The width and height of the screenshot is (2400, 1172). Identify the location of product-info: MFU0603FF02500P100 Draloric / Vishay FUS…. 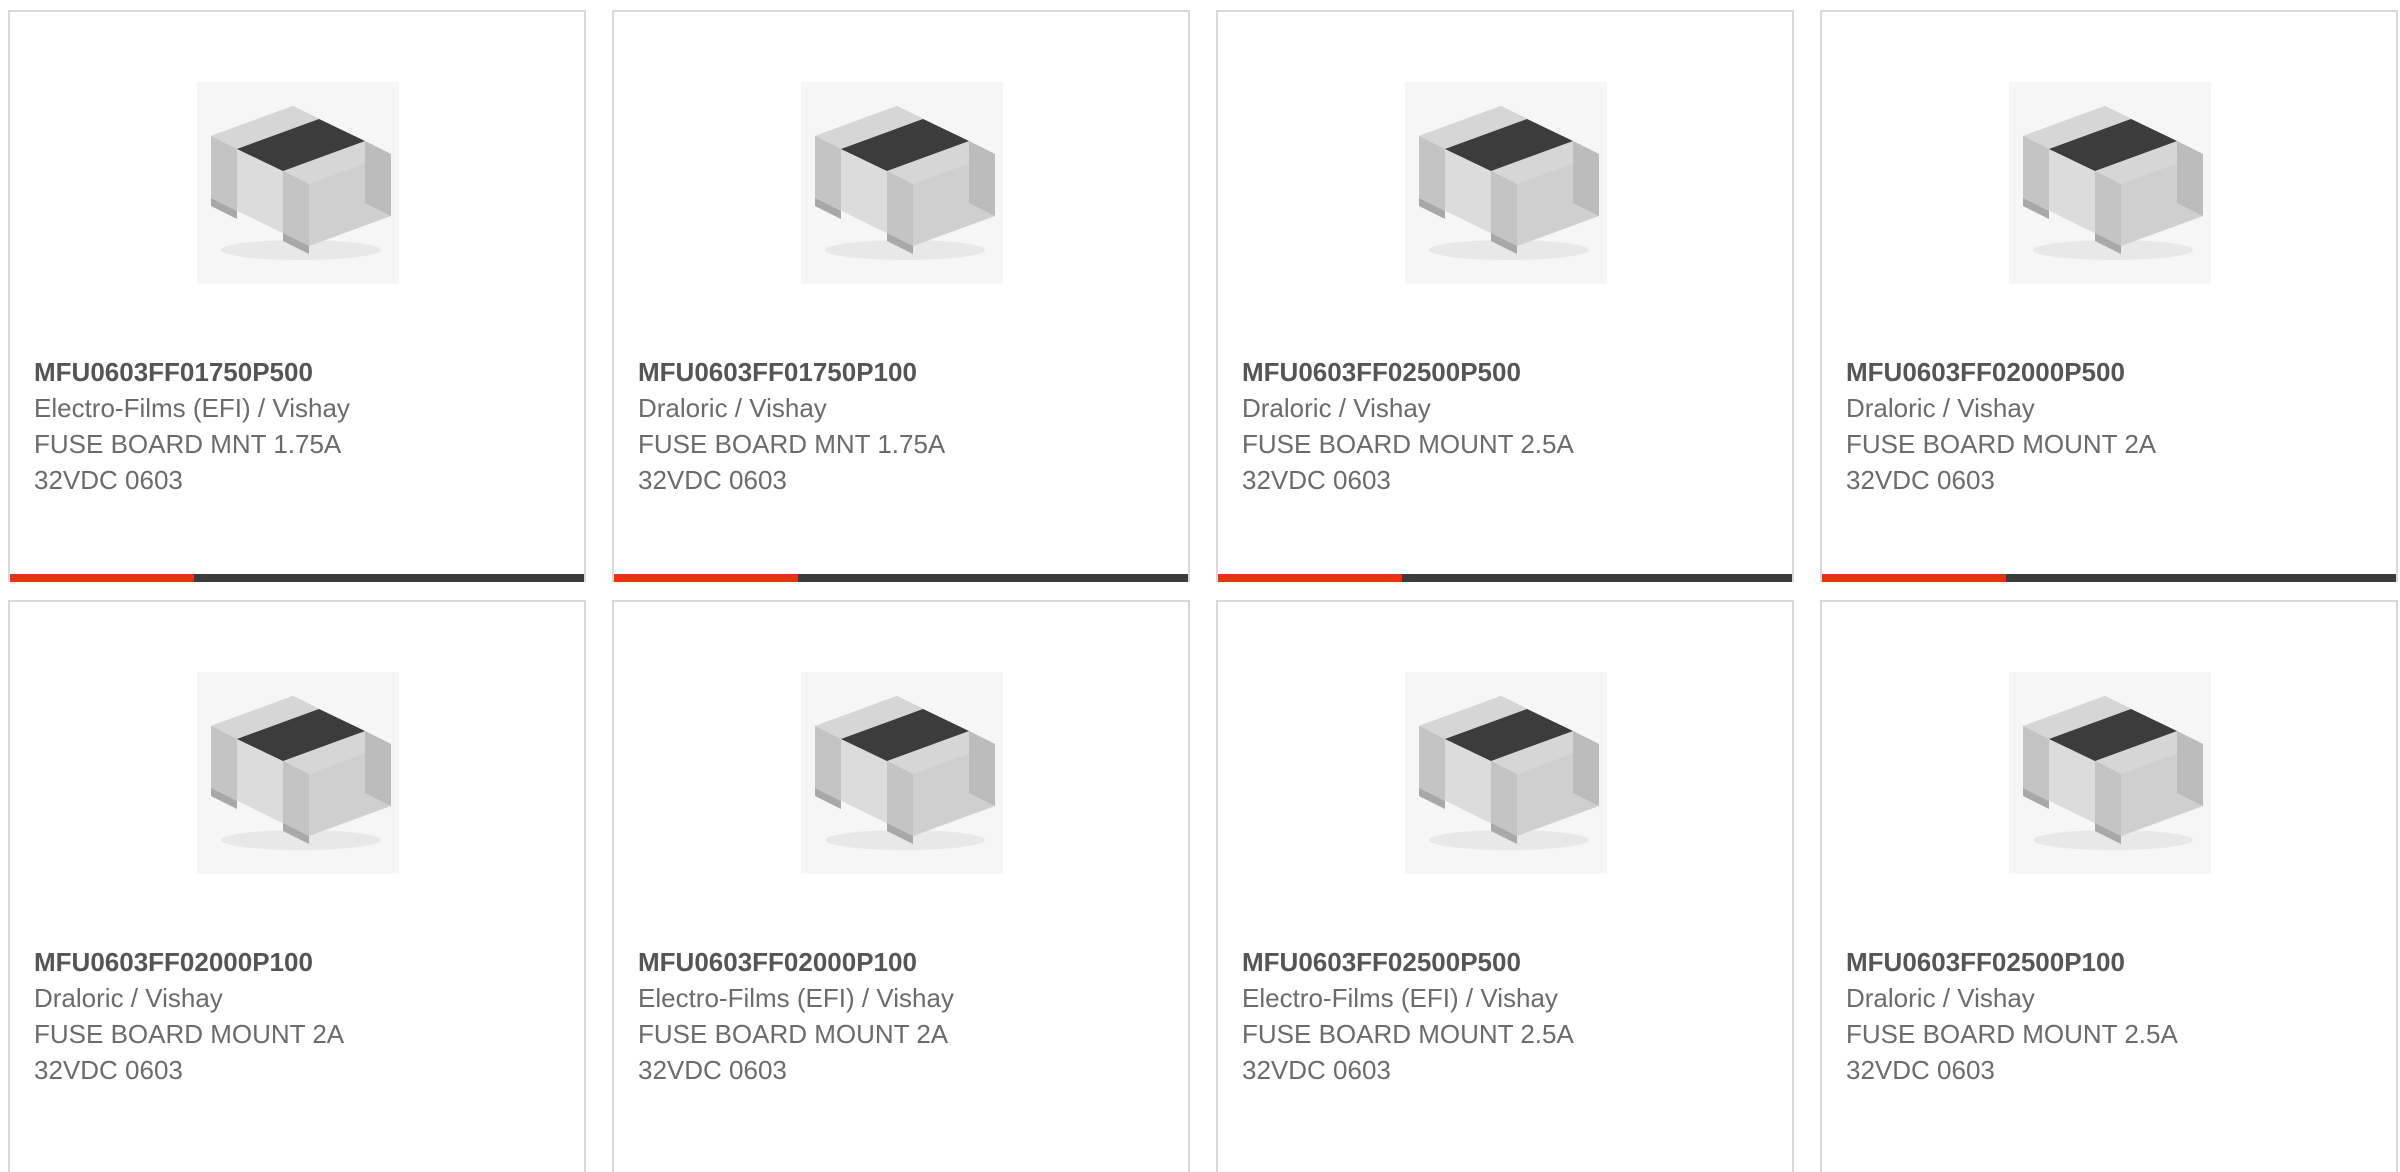
(2111, 1016).